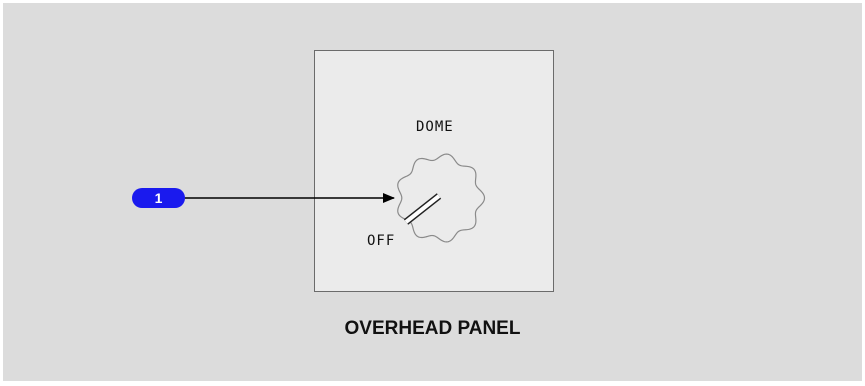 The width and height of the screenshot is (865, 386). Describe the element at coordinates (158, 198) in the screenshot. I see `callout-badge-1: 1` at that location.